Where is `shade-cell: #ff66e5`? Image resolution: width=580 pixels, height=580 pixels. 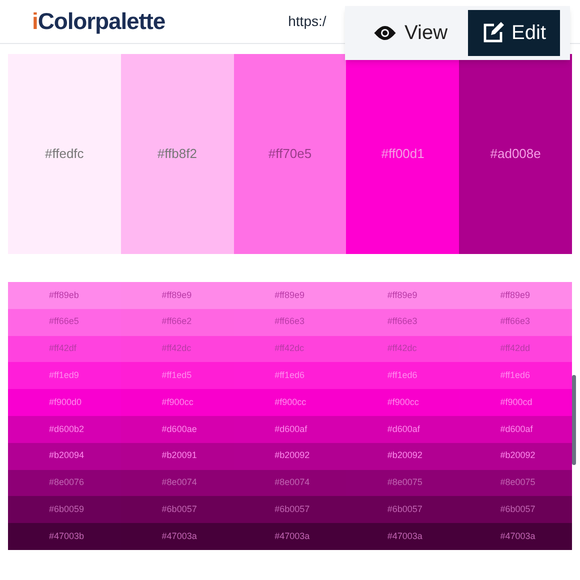
shade-cell: #ff66e5 is located at coordinates (64, 322).